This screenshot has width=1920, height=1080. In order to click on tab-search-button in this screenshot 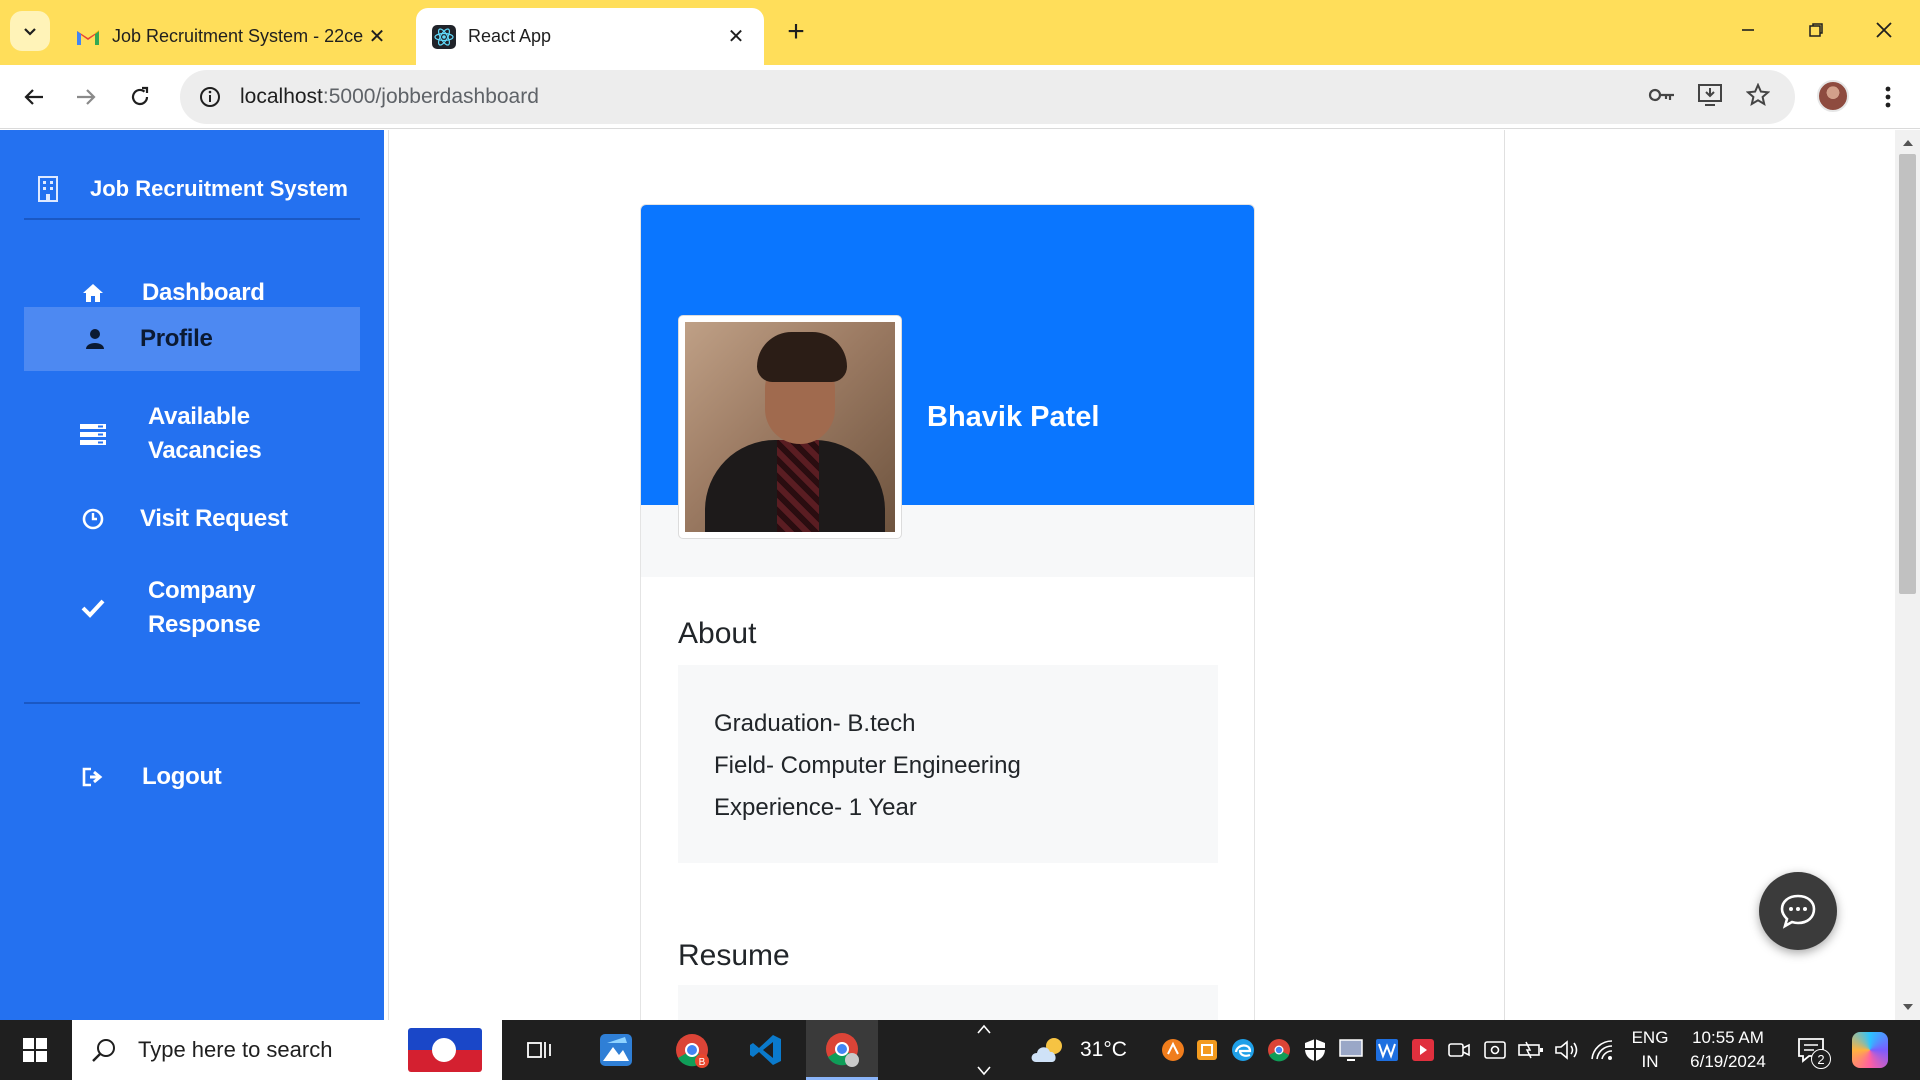, I will do `click(30, 31)`.